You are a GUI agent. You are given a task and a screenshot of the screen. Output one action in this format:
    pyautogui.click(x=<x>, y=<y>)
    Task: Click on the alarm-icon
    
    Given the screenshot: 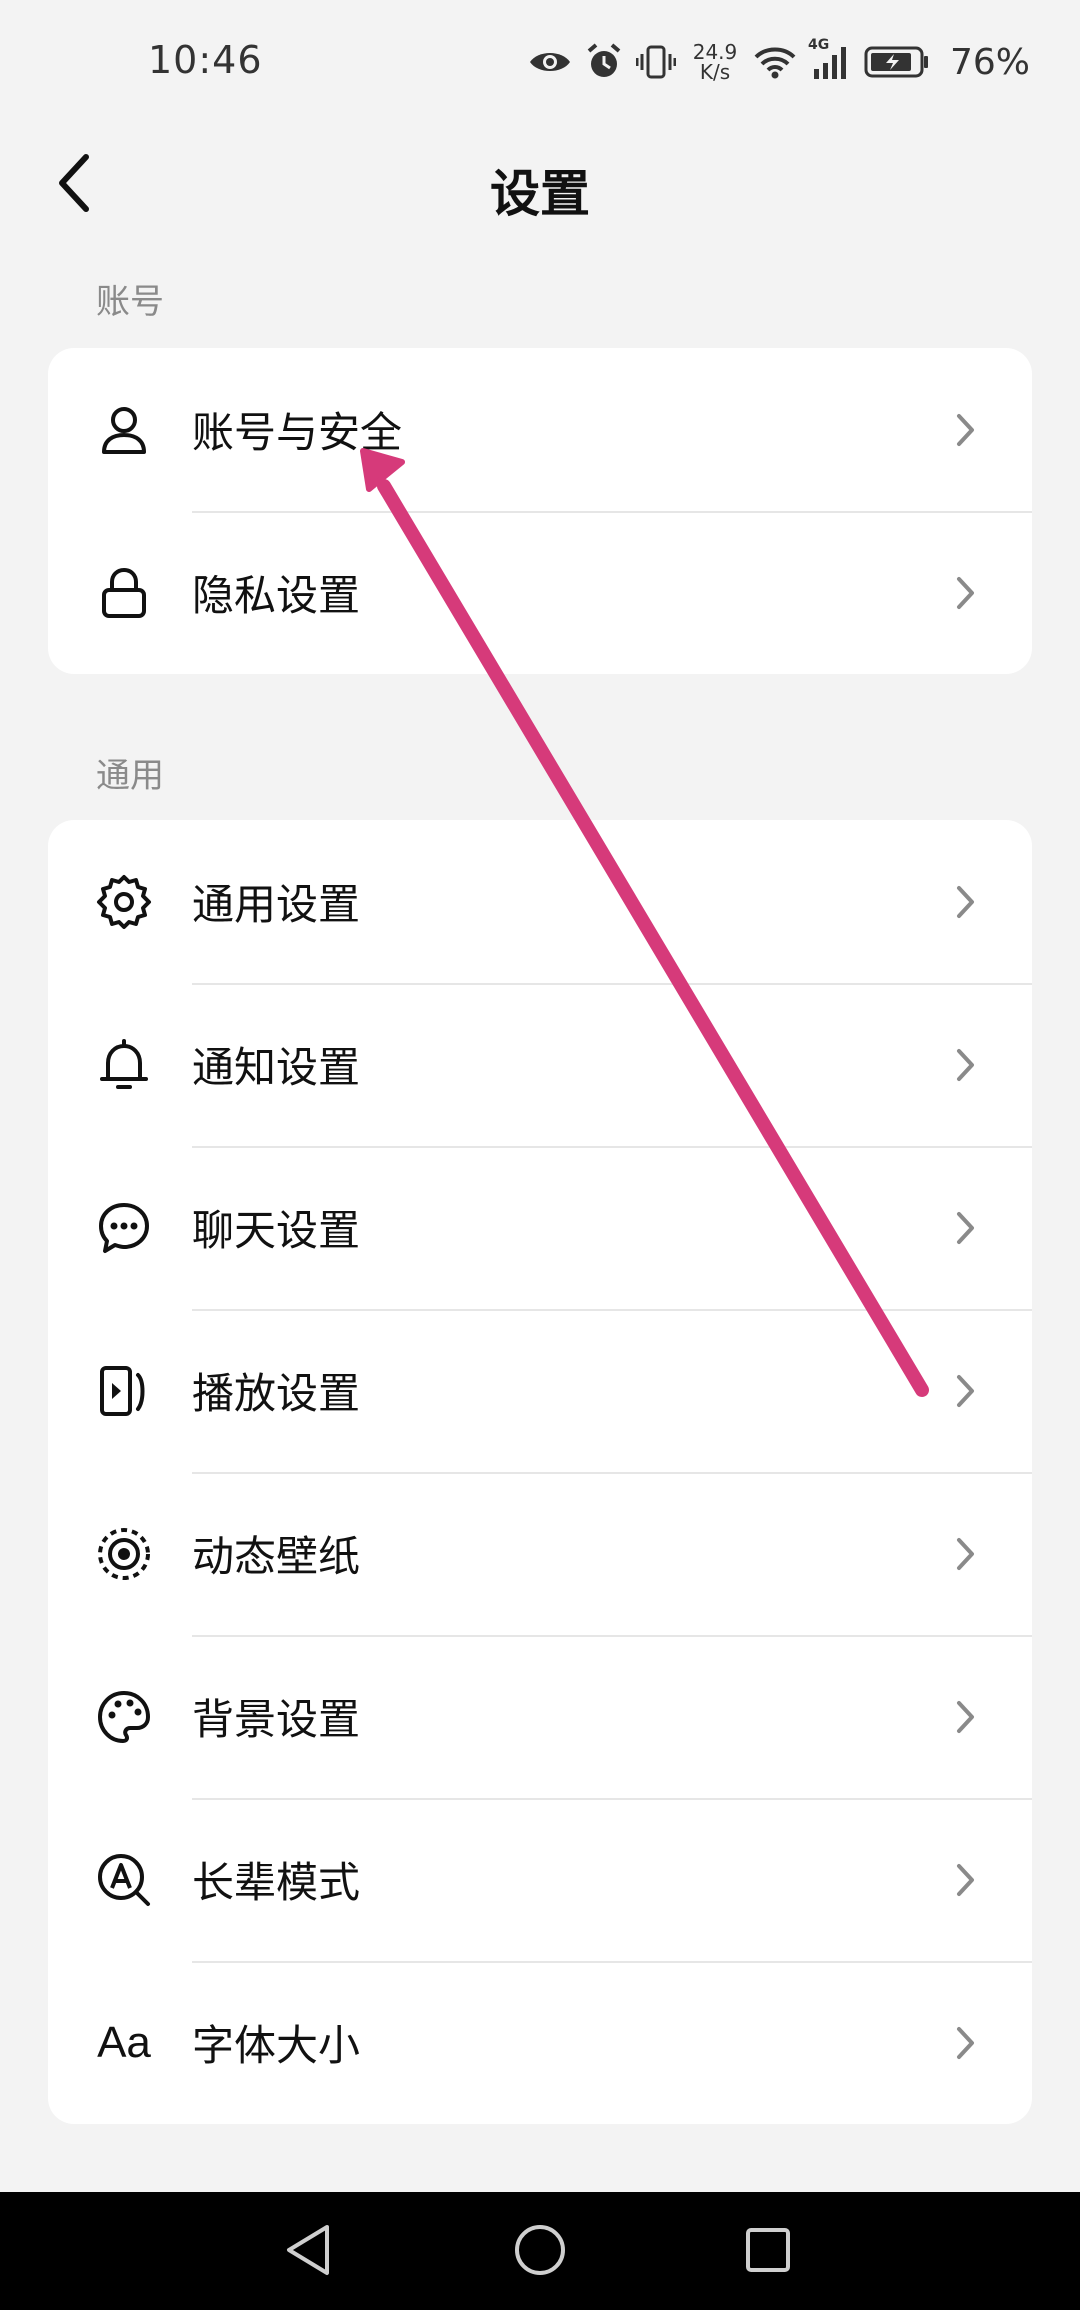 What is the action you would take?
    pyautogui.click(x=604, y=62)
    